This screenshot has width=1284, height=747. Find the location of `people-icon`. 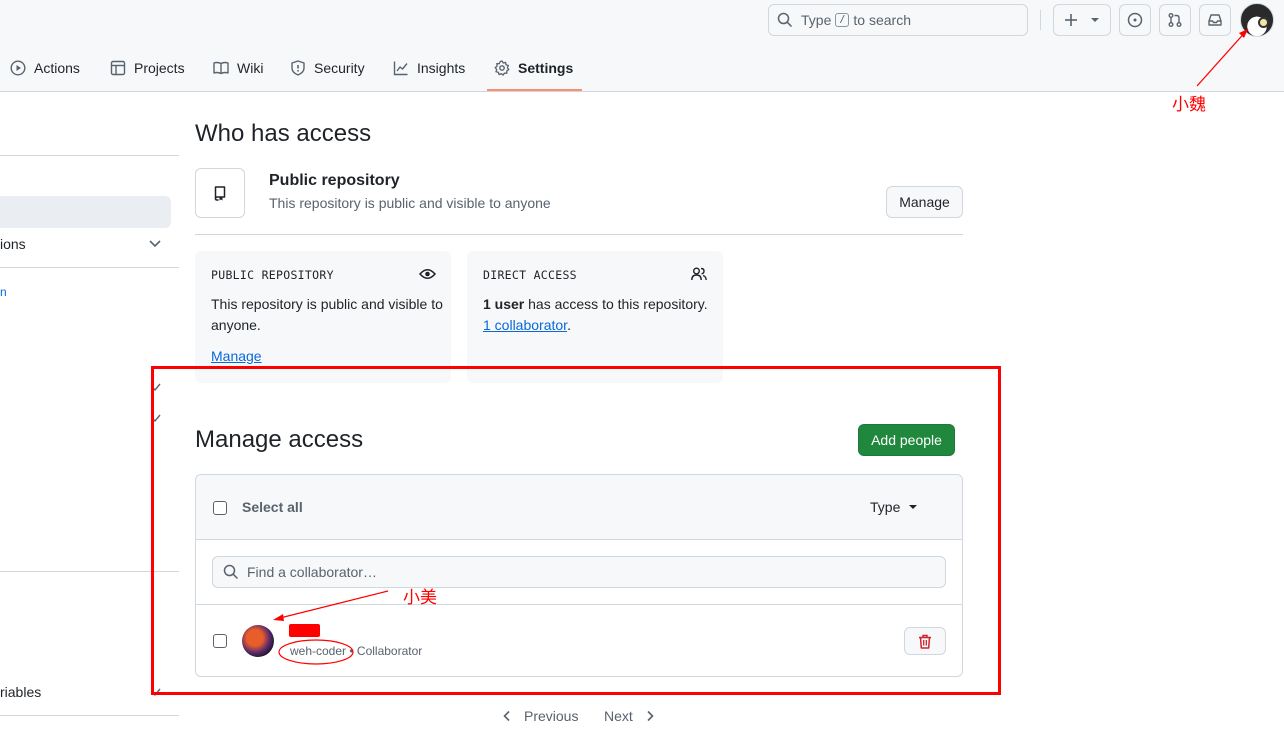

people-icon is located at coordinates (699, 274).